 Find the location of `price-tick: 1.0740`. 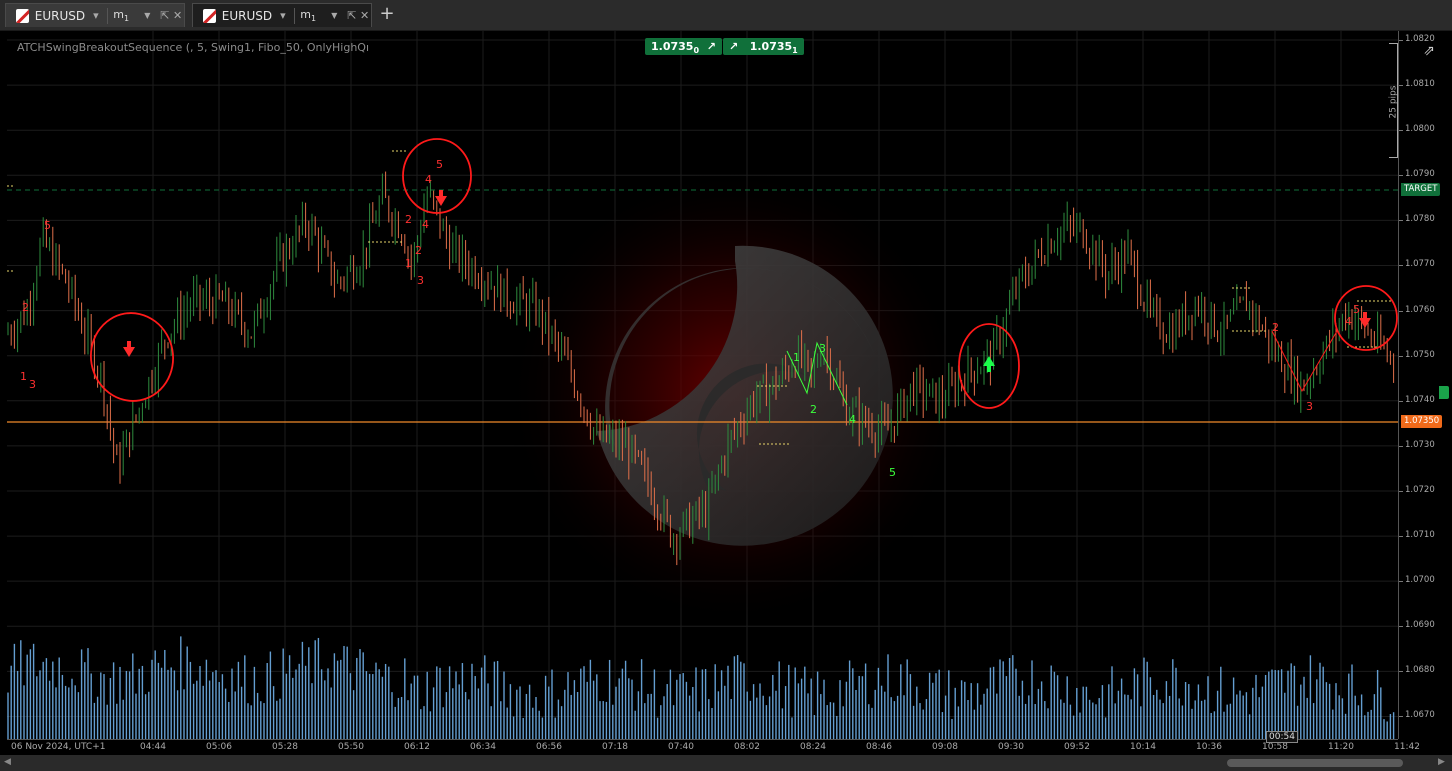

price-tick: 1.0740 is located at coordinates (1420, 399).